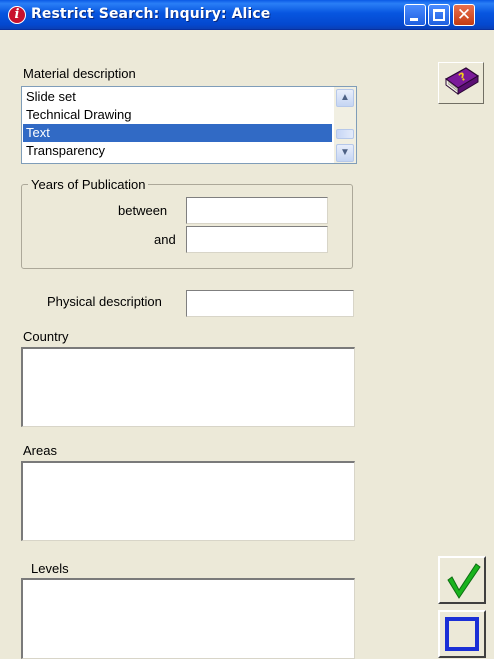 Image resolution: width=494 pixels, height=659 pixels. Describe the element at coordinates (257, 210) in the screenshot. I see `year-from-field` at that location.